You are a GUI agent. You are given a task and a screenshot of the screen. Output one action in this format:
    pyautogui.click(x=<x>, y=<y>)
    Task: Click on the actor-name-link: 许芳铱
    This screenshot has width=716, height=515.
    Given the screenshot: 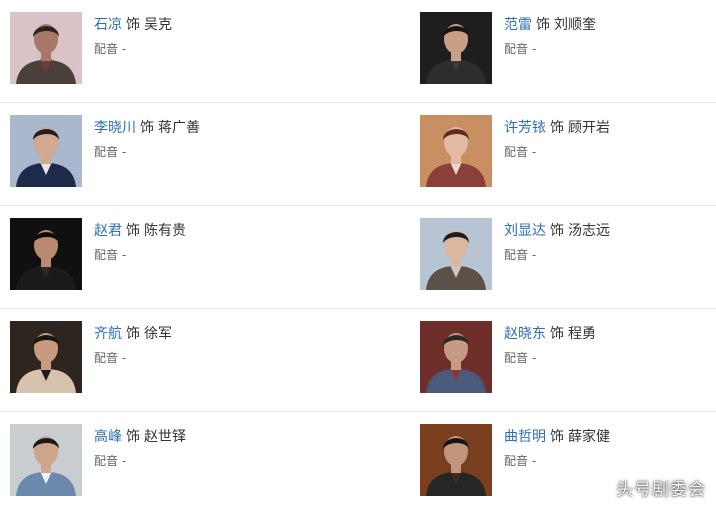 What is the action you would take?
    pyautogui.click(x=525, y=128)
    